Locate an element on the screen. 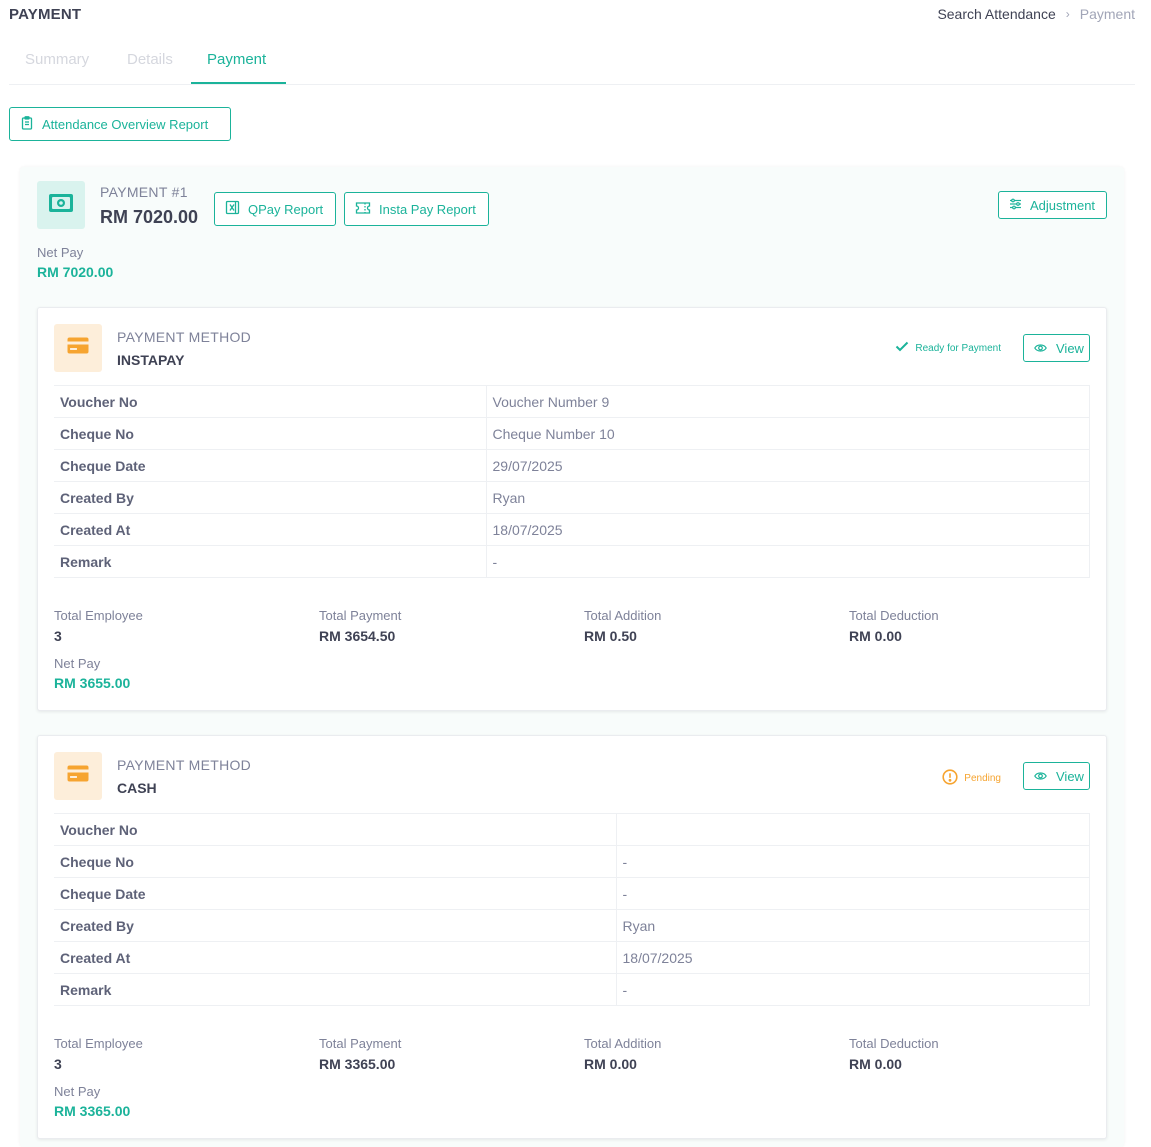 This screenshot has height=1147, width=1151. attendance-overview-report-button: Attendance Overview Report is located at coordinates (120, 124).